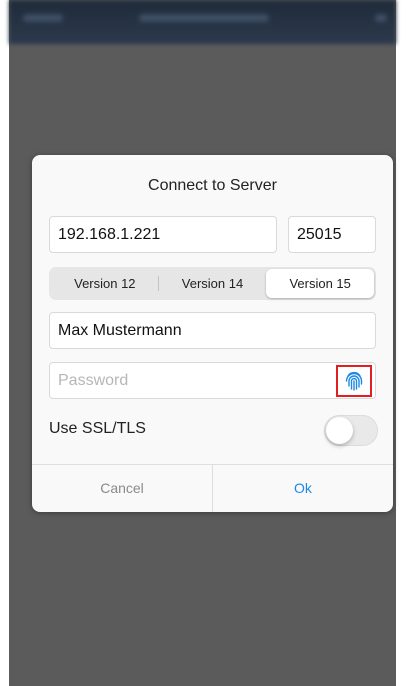 The width and height of the screenshot is (406, 686). I want to click on toggle-knob, so click(339, 430).